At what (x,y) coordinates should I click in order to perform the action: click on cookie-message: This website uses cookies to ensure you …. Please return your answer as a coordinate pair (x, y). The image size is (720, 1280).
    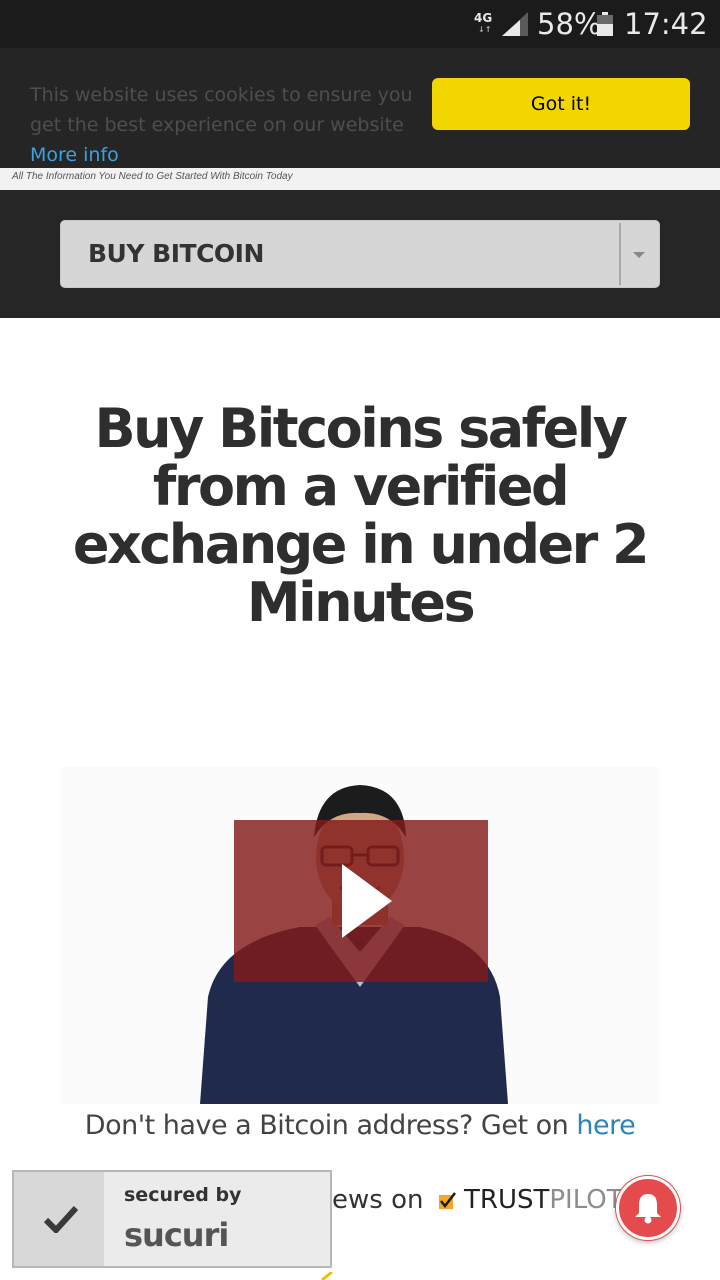
    Looking at the image, I should click on (230, 125).